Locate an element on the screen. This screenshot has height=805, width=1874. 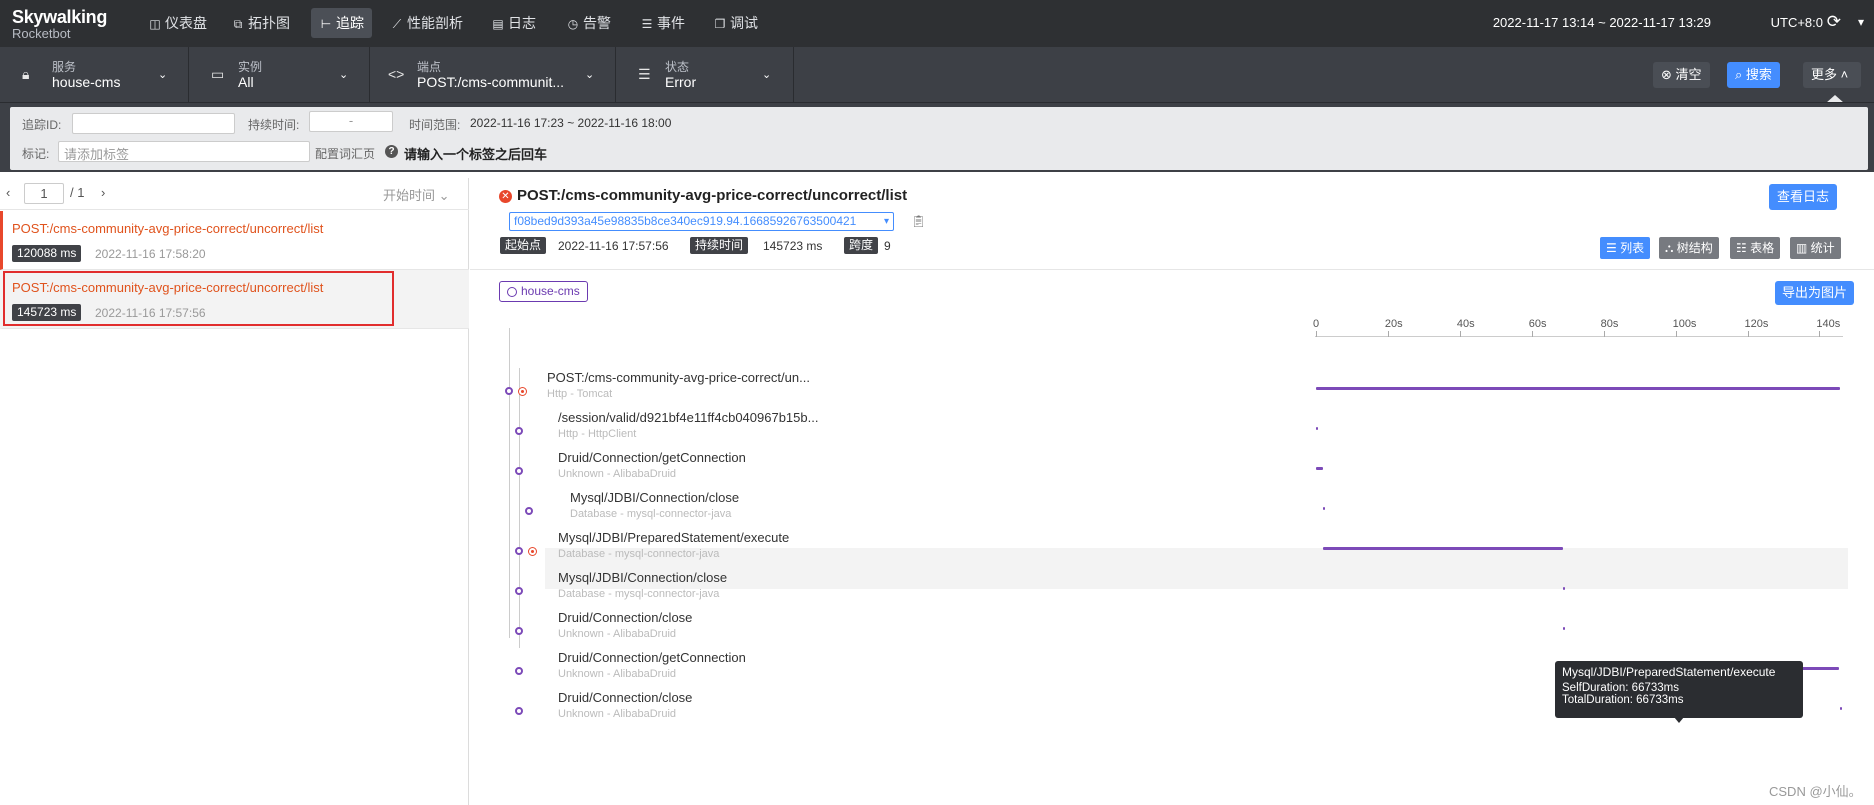
status-select: ☰ 状态 Error ⌄ is located at coordinates (705, 74).